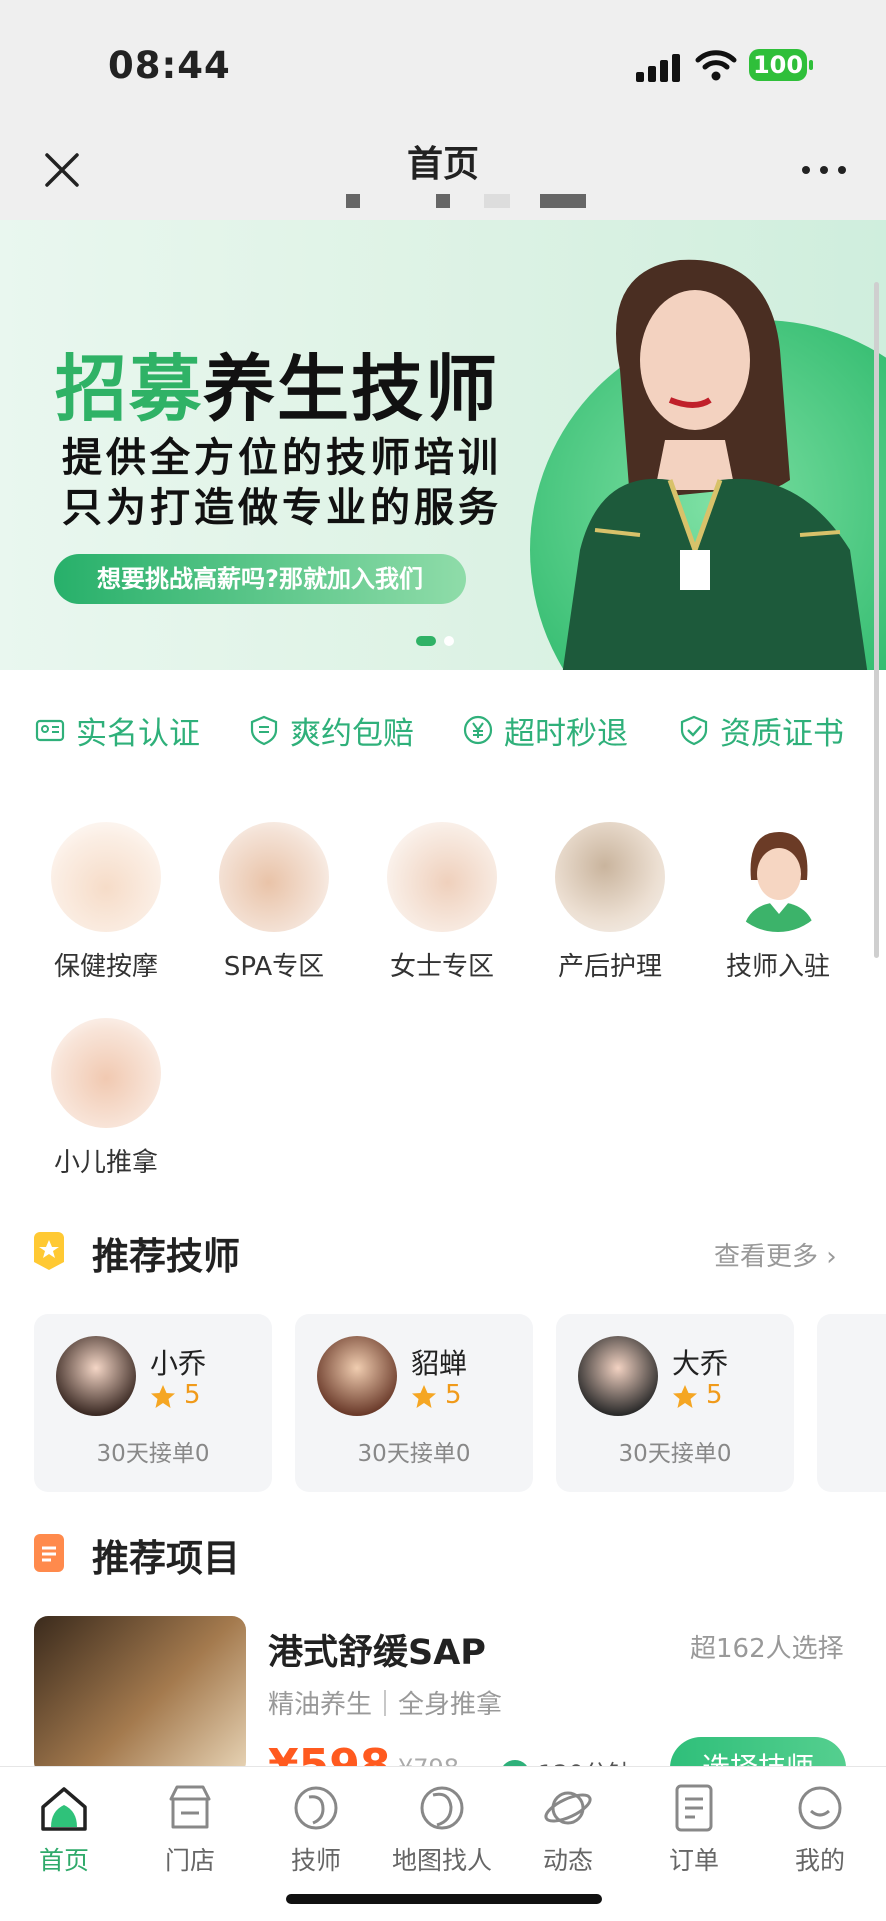 The width and height of the screenshot is (886, 1921). What do you see at coordinates (315, 1860) in the screenshot?
I see `tab-label: 技师` at bounding box center [315, 1860].